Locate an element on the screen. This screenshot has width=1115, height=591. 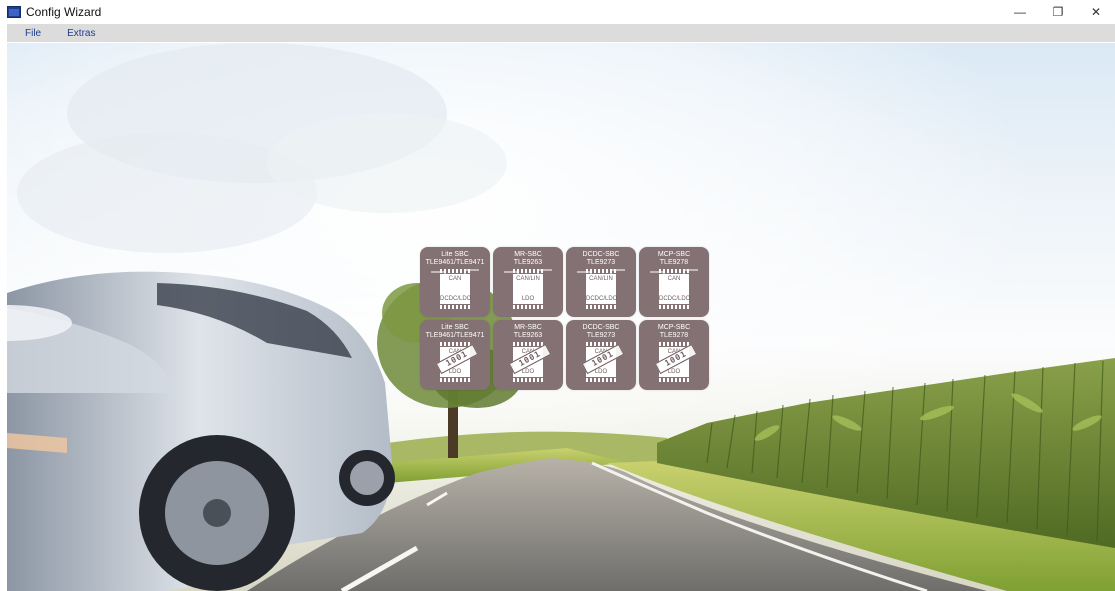
minimize-button: — is located at coordinates (1020, 11).